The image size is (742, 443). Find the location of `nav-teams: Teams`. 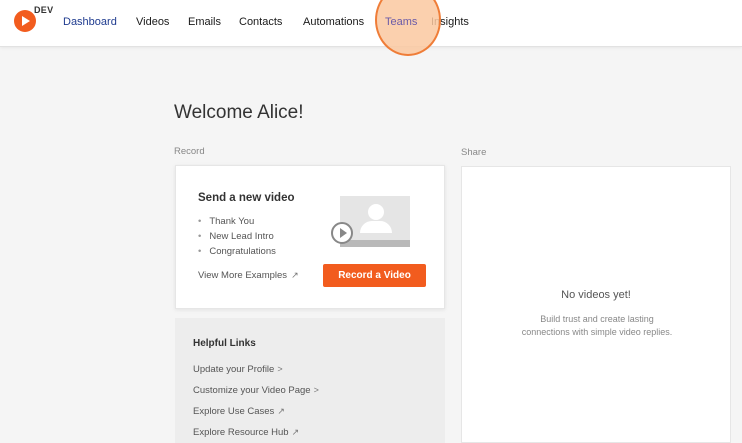

nav-teams: Teams is located at coordinates (401, 22).